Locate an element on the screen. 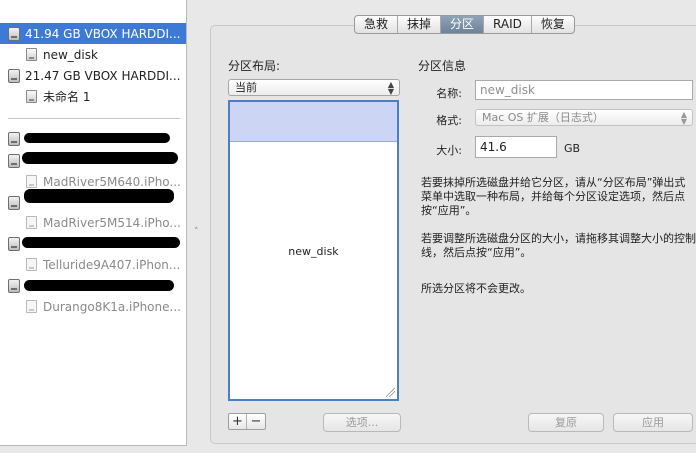  sidebar-item-label: 未命名 1 is located at coordinates (67, 97).